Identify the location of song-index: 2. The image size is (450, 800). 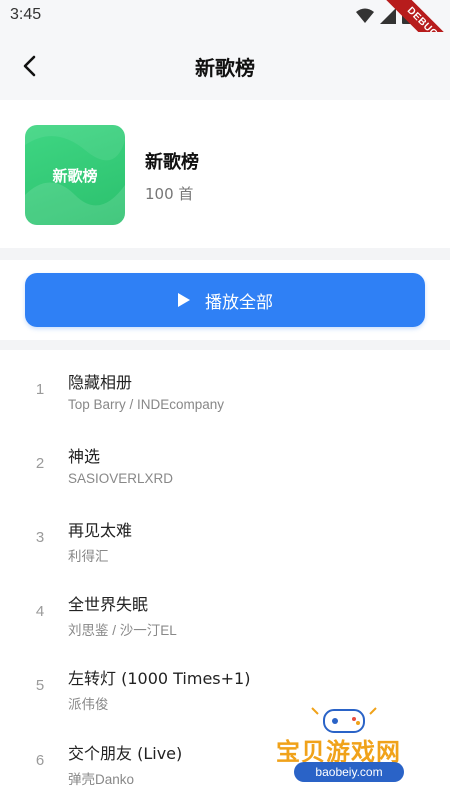
(40, 463).